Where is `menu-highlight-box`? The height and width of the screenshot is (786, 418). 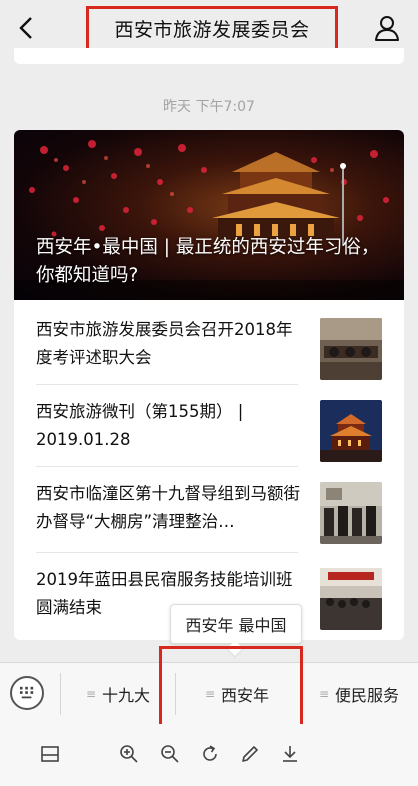
menu-highlight-box is located at coordinates (231, 687).